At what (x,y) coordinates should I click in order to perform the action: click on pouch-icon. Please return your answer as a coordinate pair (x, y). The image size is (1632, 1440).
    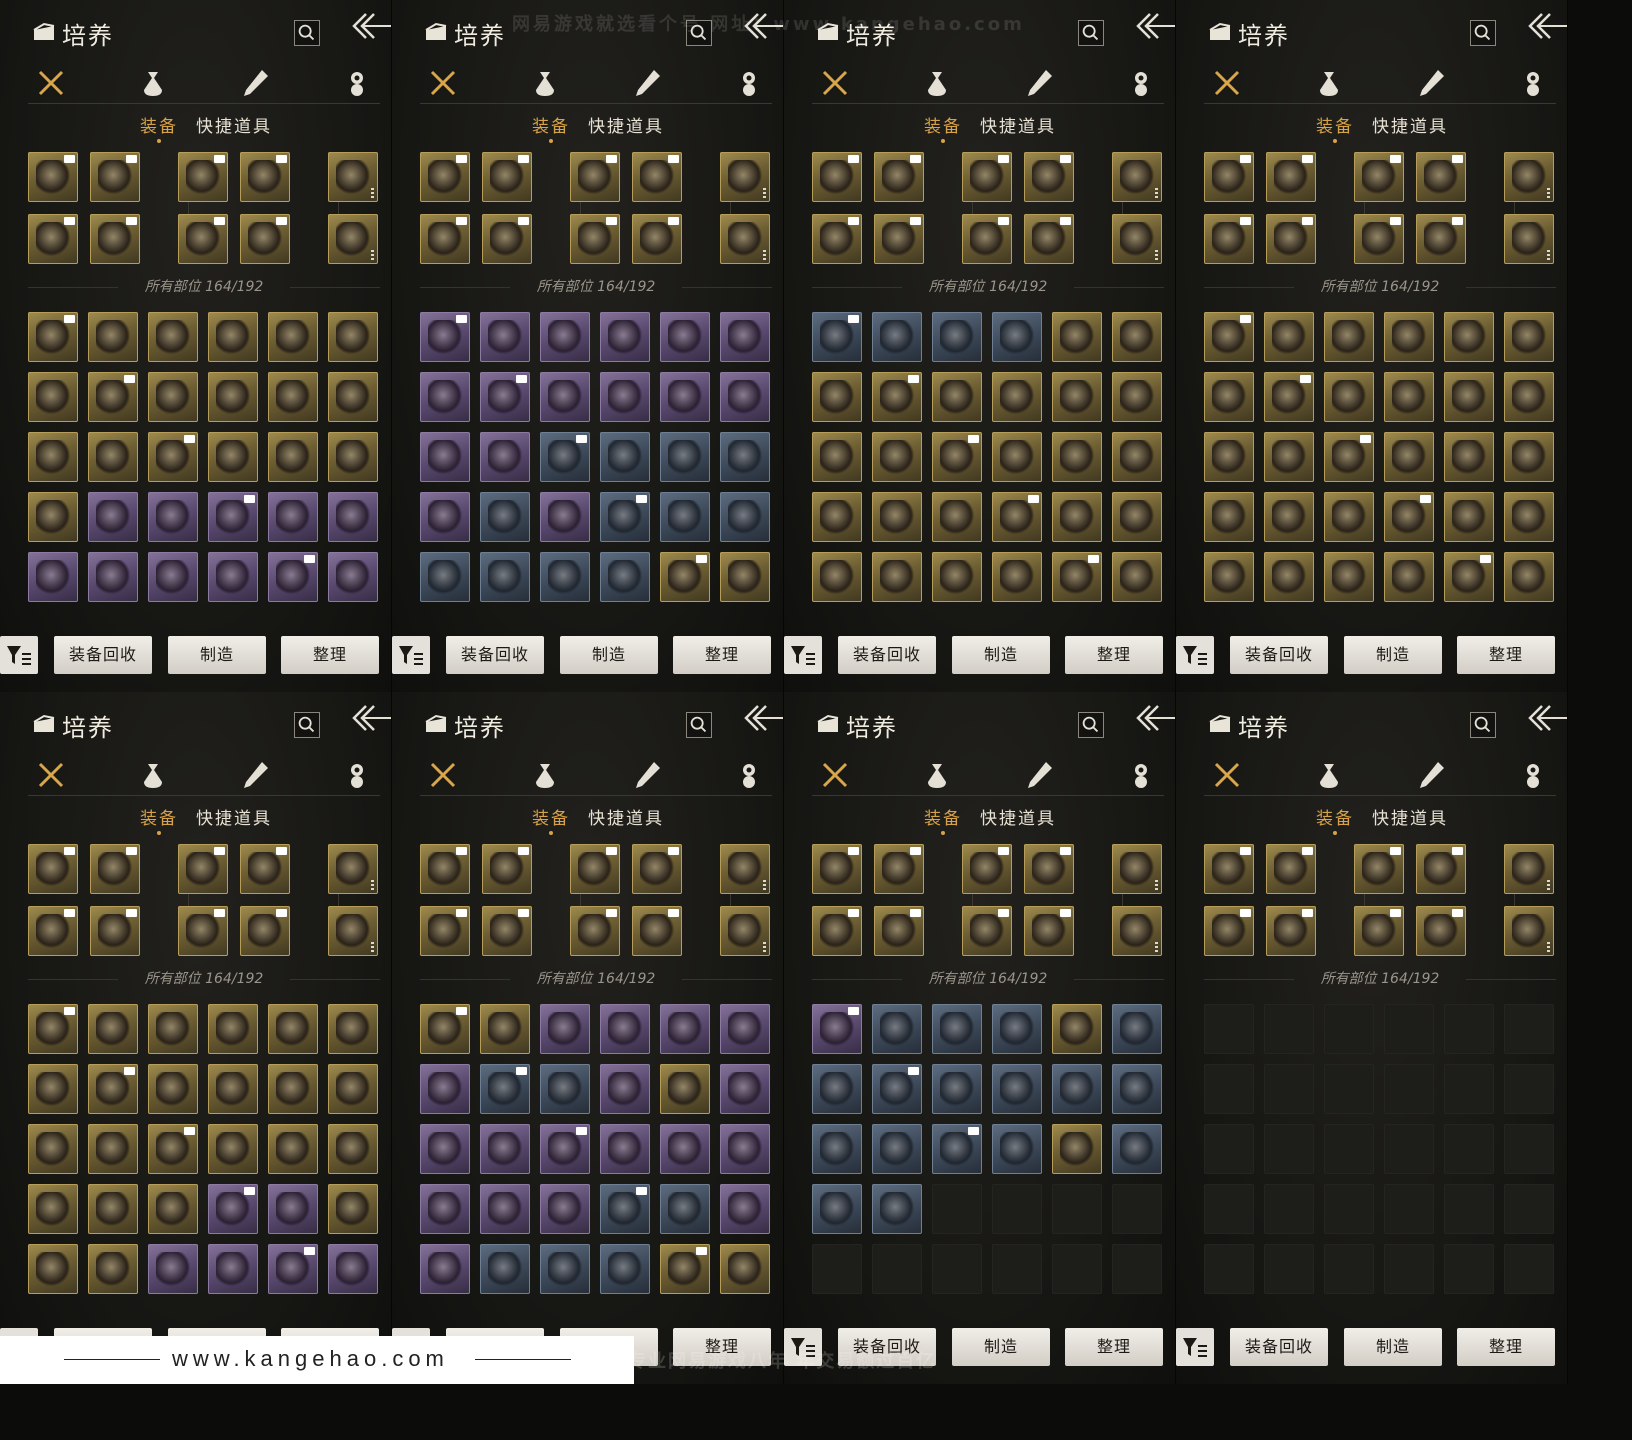
    Looking at the image, I should click on (937, 83).